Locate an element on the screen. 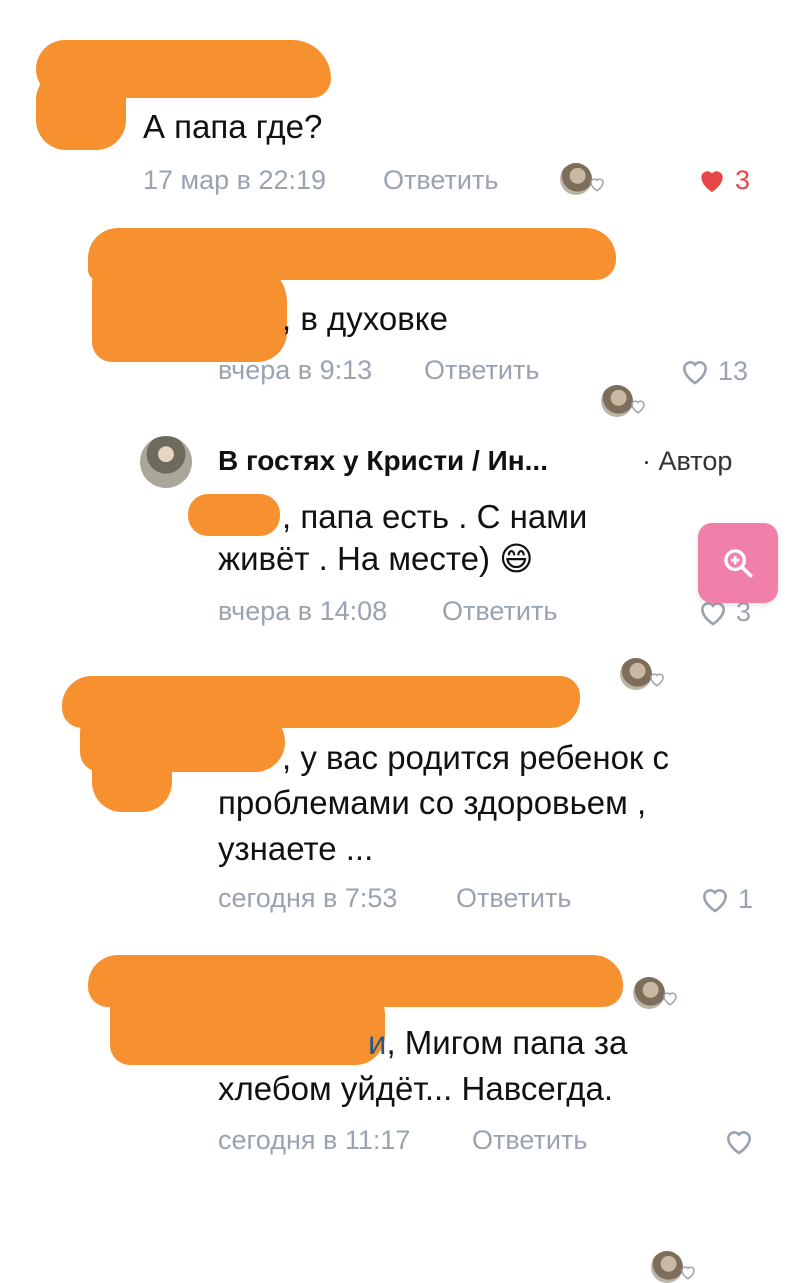 The height and width of the screenshot is (1283, 792). comment-time: вчера в 9:13 is located at coordinates (295, 370).